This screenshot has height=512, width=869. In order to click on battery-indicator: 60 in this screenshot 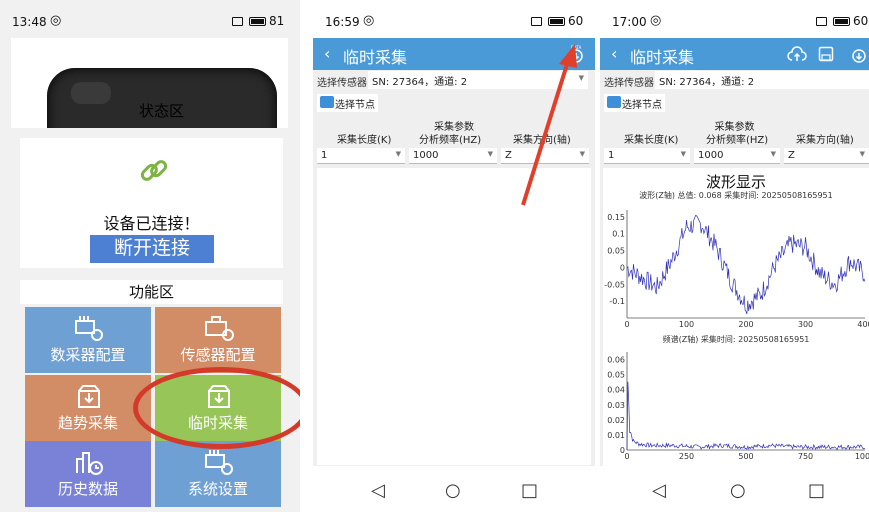, I will do `click(557, 21)`.